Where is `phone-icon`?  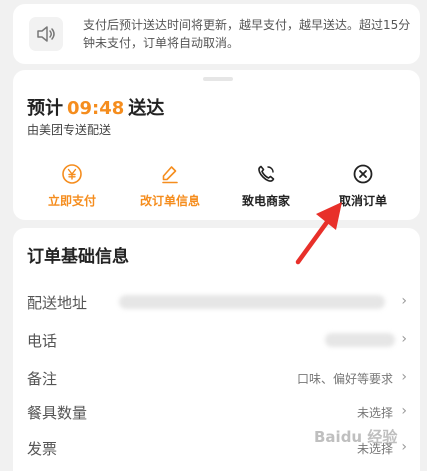
phone-icon is located at coordinates (266, 174).